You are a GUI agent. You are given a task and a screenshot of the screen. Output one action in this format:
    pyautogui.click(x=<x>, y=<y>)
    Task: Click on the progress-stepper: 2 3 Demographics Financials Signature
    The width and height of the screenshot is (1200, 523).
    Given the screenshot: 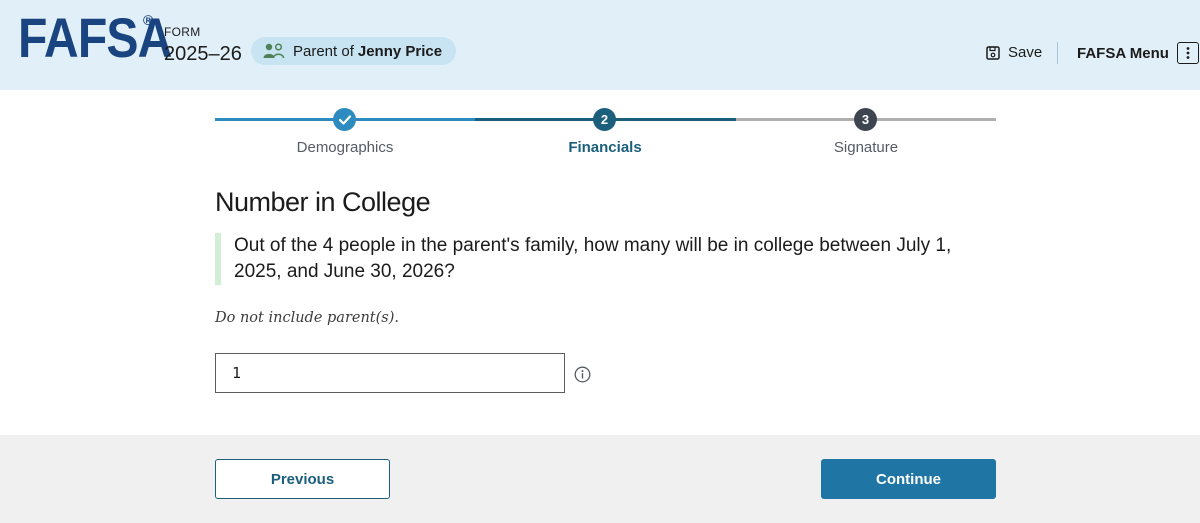 What is the action you would take?
    pyautogui.click(x=605, y=133)
    